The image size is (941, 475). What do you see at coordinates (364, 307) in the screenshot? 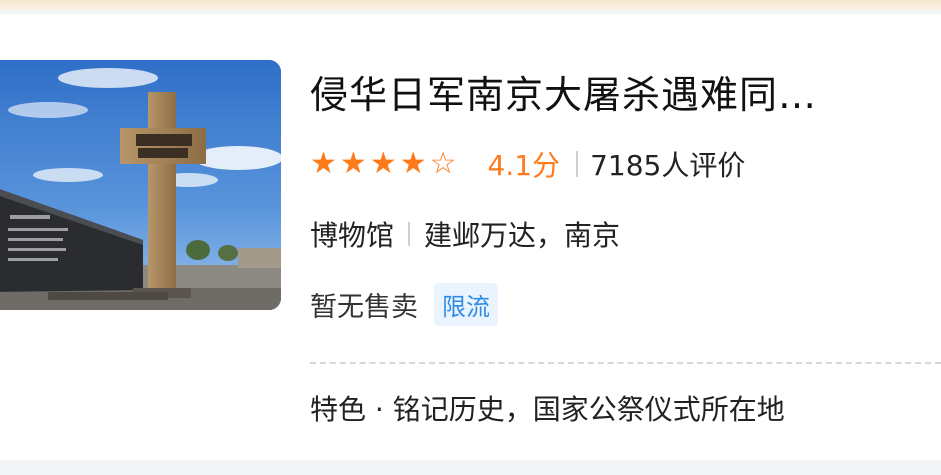
I see `sale-status: 暂无售卖` at bounding box center [364, 307].